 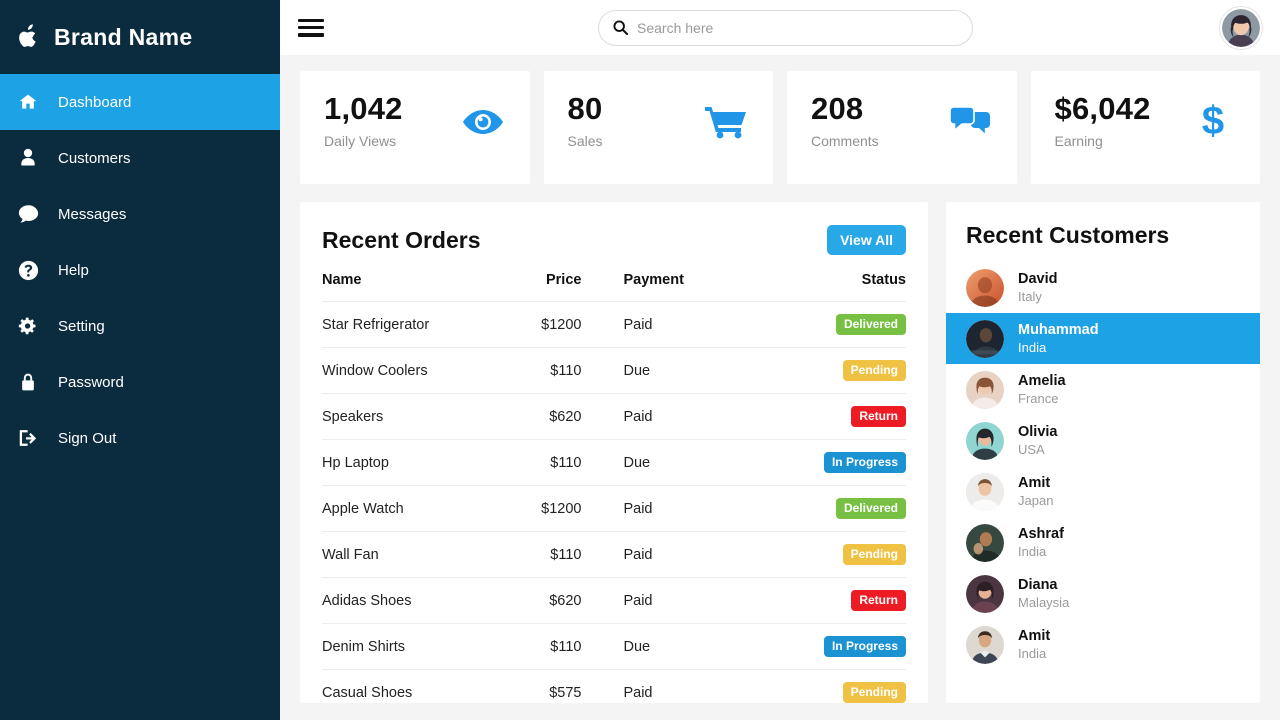 What do you see at coordinates (833, 554) in the screenshot?
I see `order-status: Pending` at bounding box center [833, 554].